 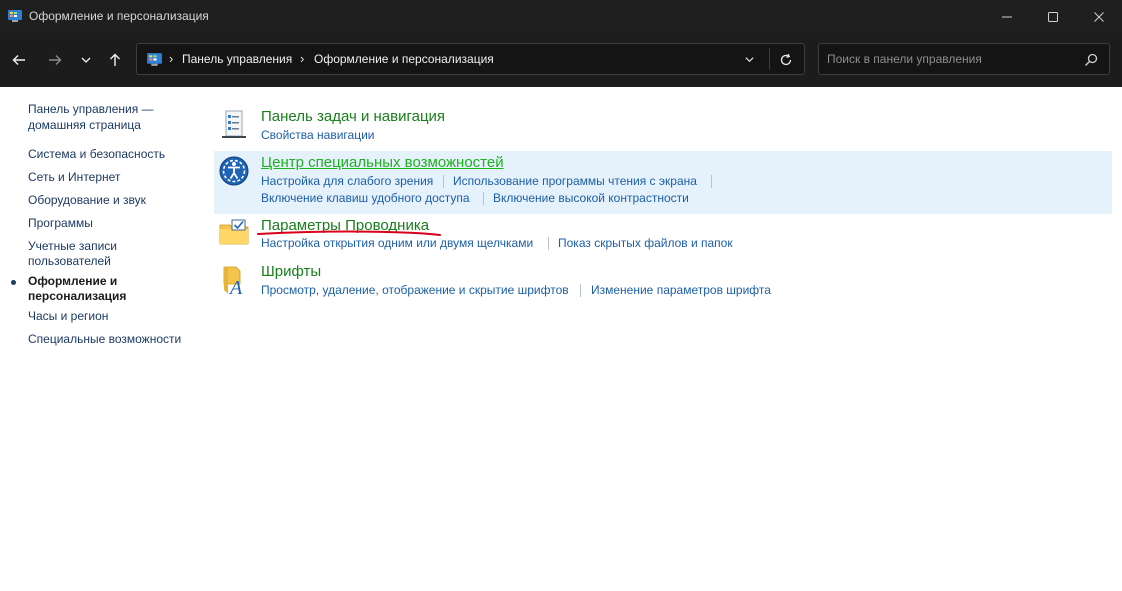 I want to click on category-title-taskbar: Панель задач и навигация, so click(x=353, y=116).